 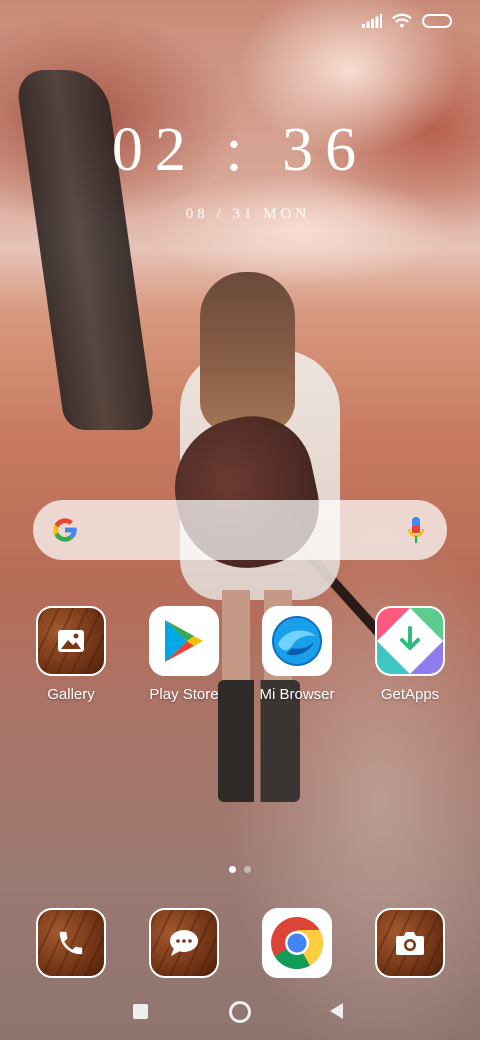 I want to click on microphone-icon, so click(x=416, y=530).